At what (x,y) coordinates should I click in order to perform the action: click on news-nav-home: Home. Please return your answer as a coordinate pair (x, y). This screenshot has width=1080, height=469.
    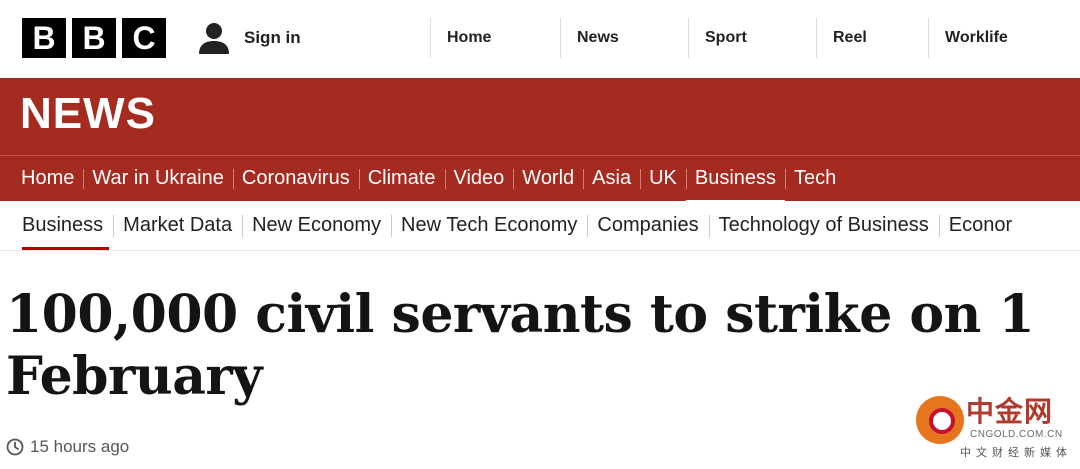
    Looking at the image, I should click on (47, 179).